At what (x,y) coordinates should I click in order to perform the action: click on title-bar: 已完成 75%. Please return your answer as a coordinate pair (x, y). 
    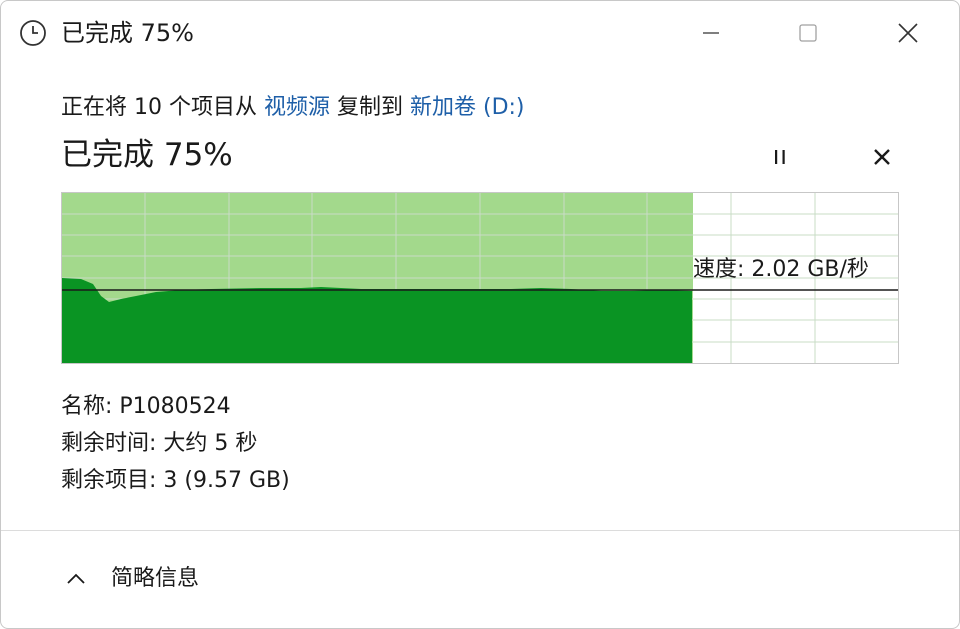
    Looking at the image, I should click on (480, 33).